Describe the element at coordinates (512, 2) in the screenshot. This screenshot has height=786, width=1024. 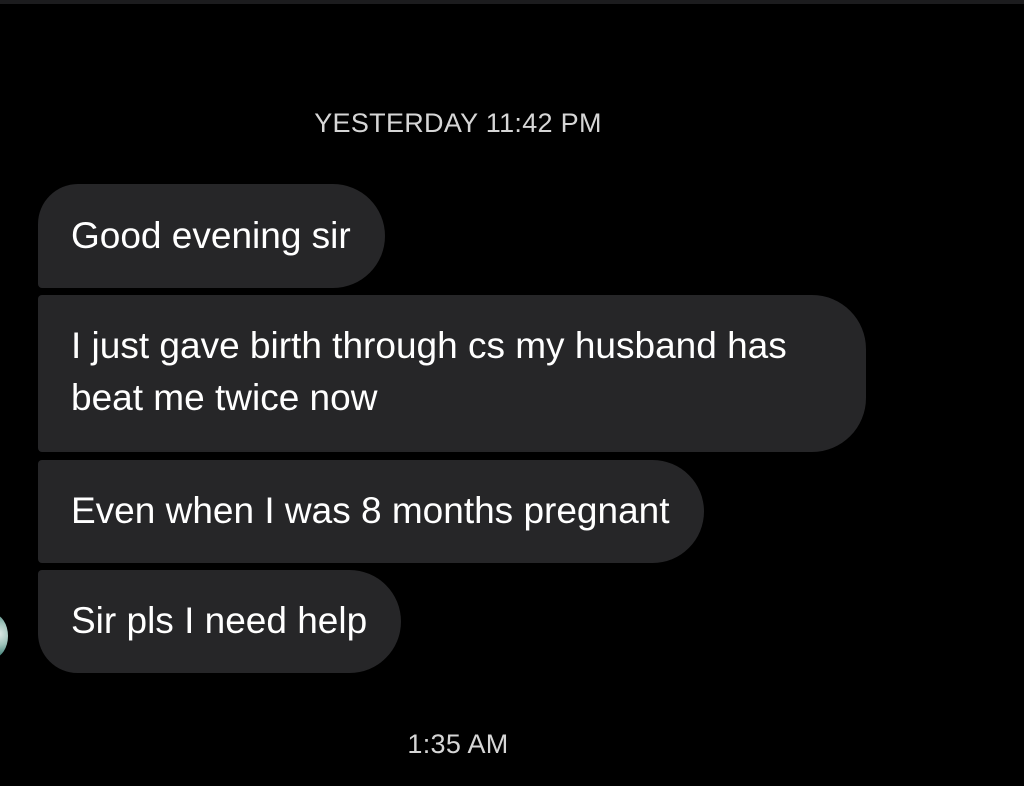
I see `top-divider` at that location.